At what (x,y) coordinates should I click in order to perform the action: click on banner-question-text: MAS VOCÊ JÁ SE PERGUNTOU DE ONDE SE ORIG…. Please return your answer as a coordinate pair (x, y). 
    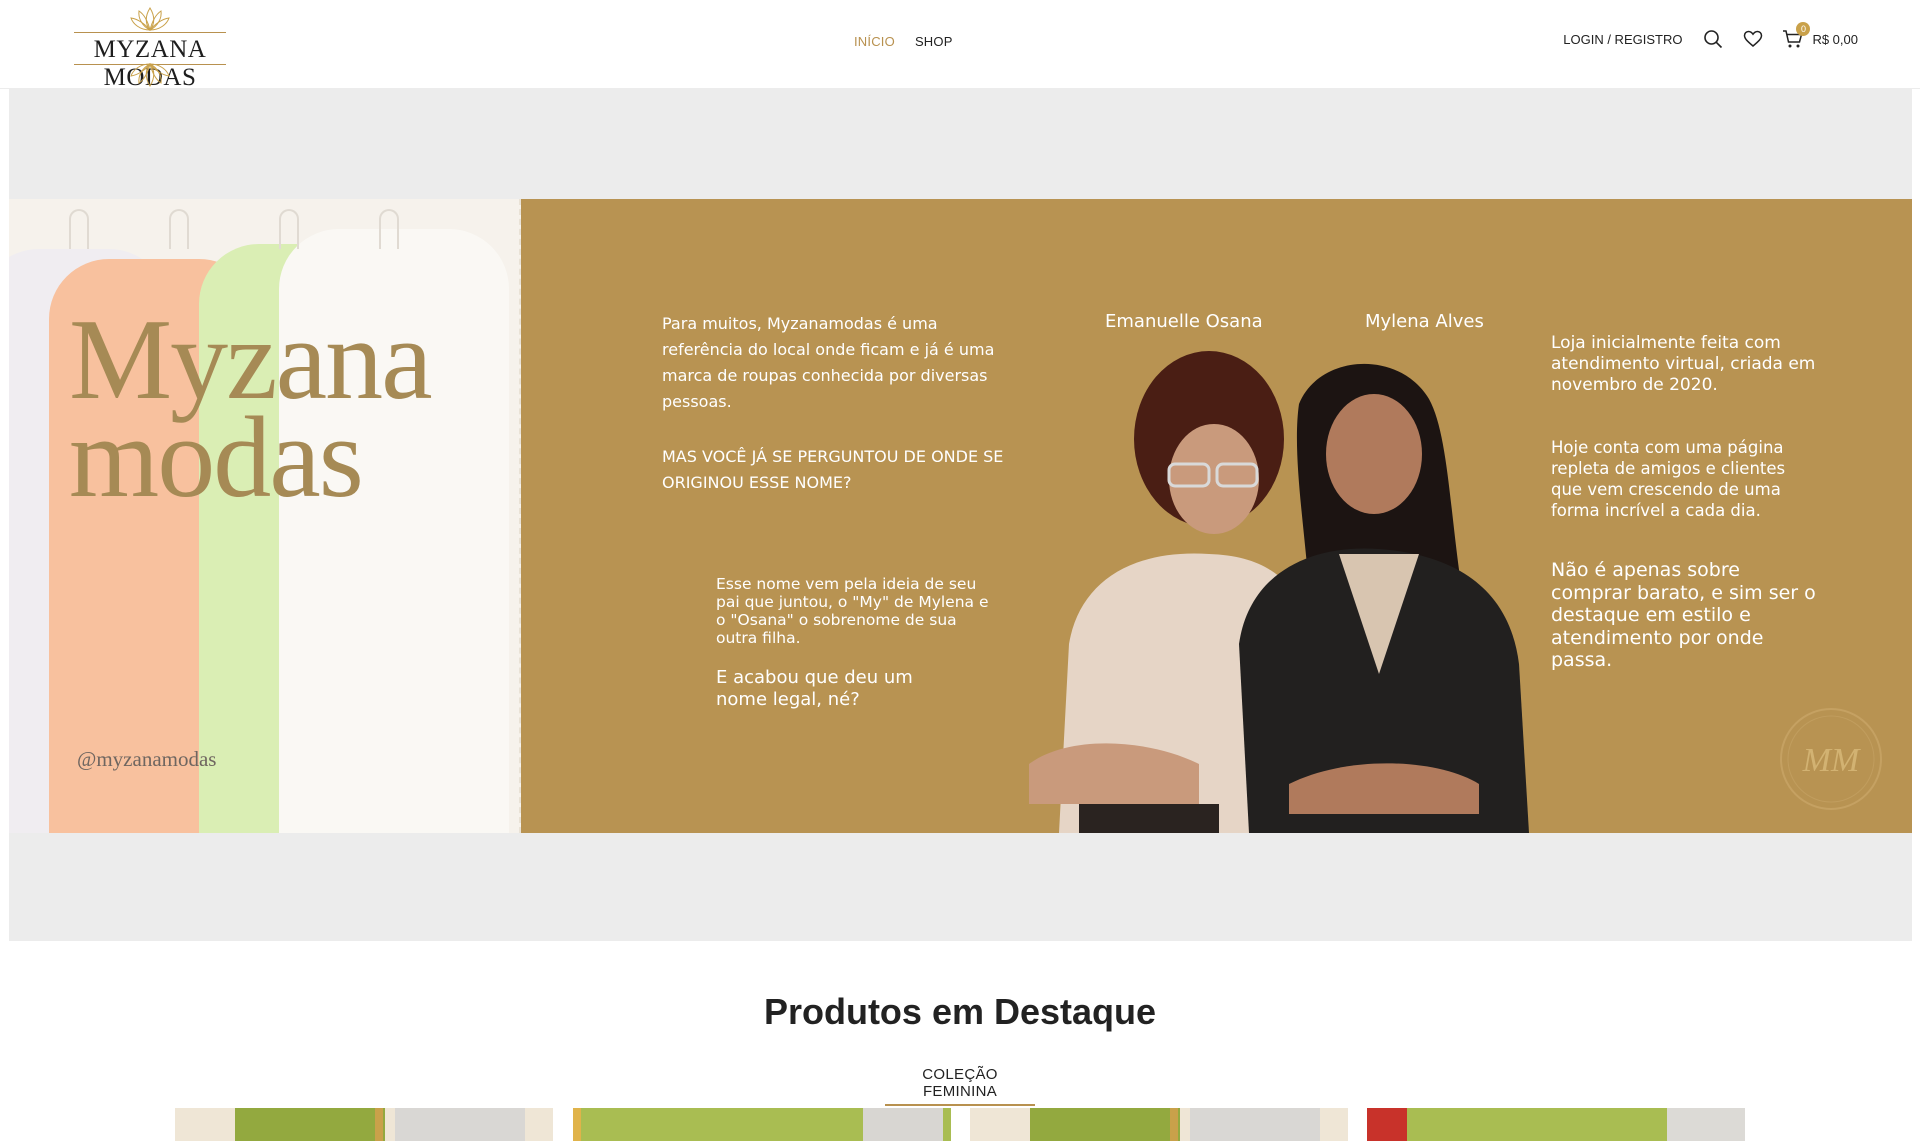
    Looking at the image, I should click on (833, 469).